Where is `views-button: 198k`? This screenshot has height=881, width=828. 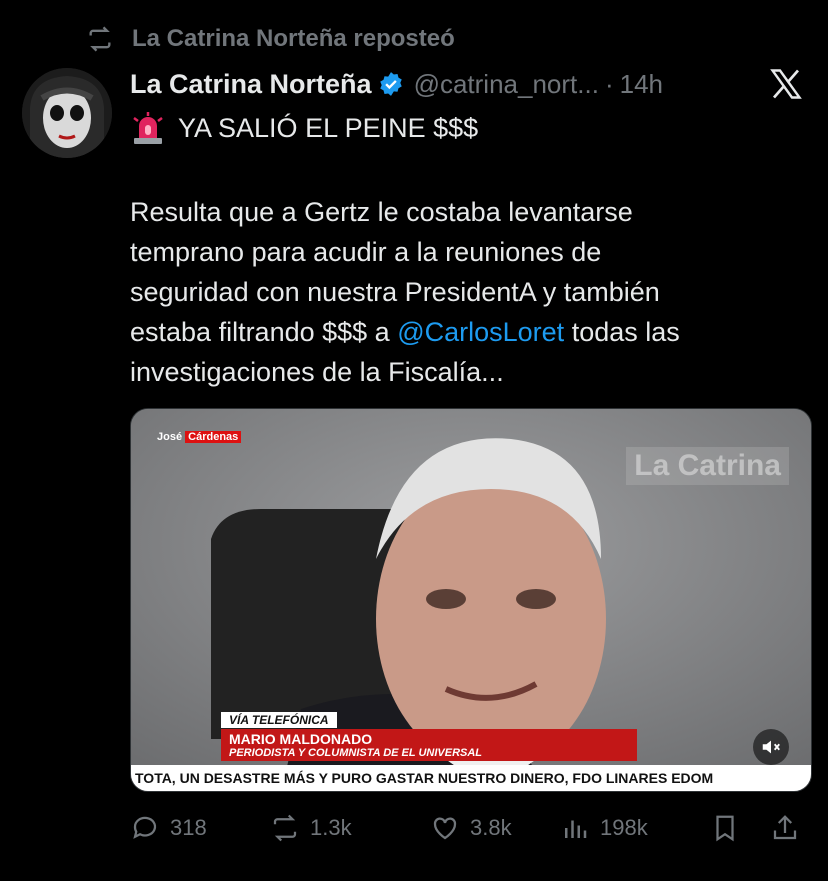
views-button: 198k is located at coordinates (635, 828).